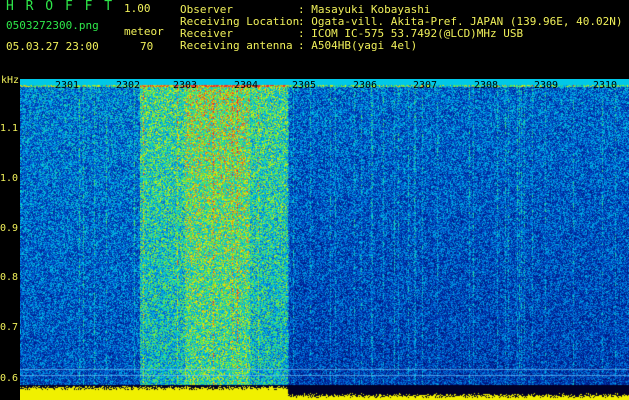 Image resolution: width=629 pixels, height=400 pixels. I want to click on mode-label: meteor, so click(144, 31).